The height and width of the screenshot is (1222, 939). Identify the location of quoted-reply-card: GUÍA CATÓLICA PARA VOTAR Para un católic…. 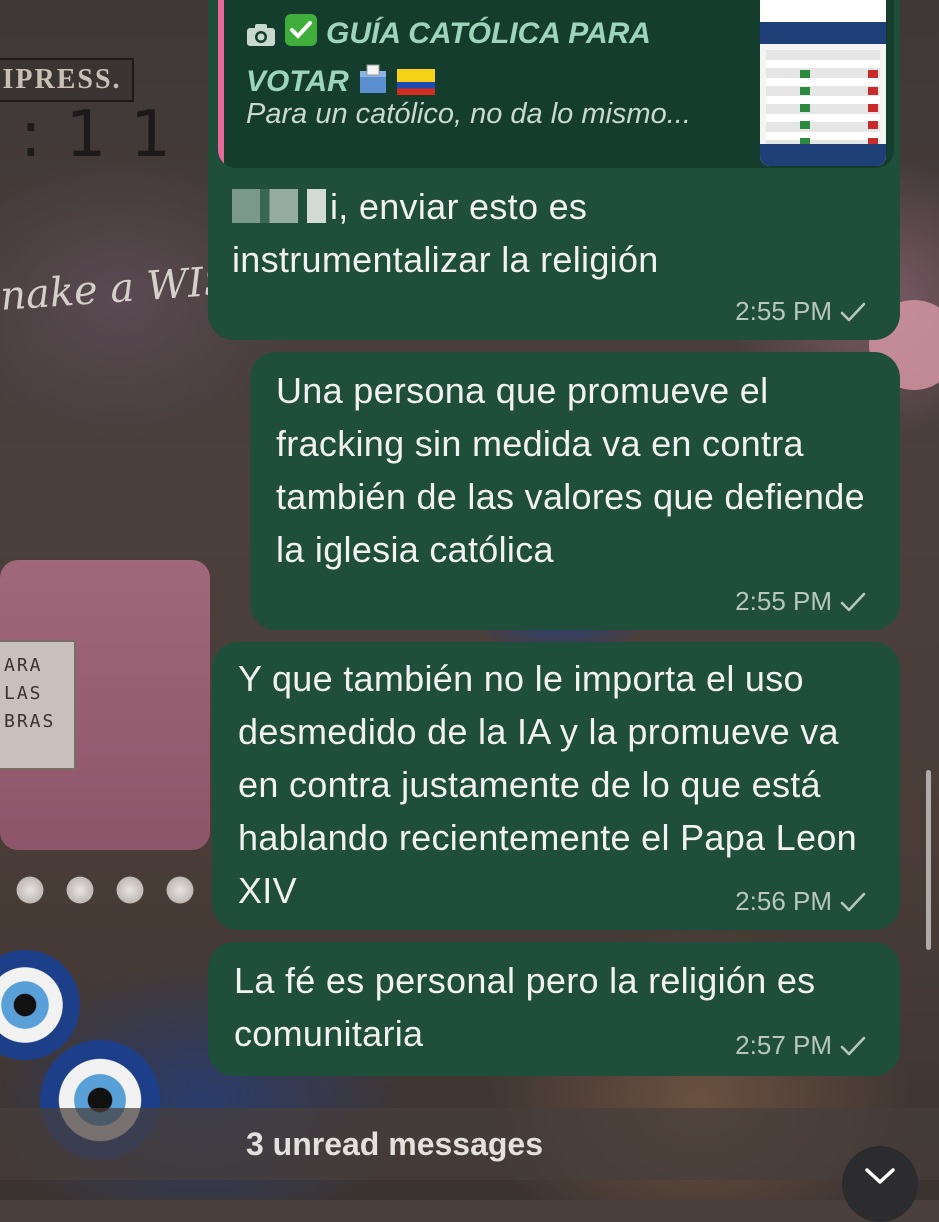
(556, 84).